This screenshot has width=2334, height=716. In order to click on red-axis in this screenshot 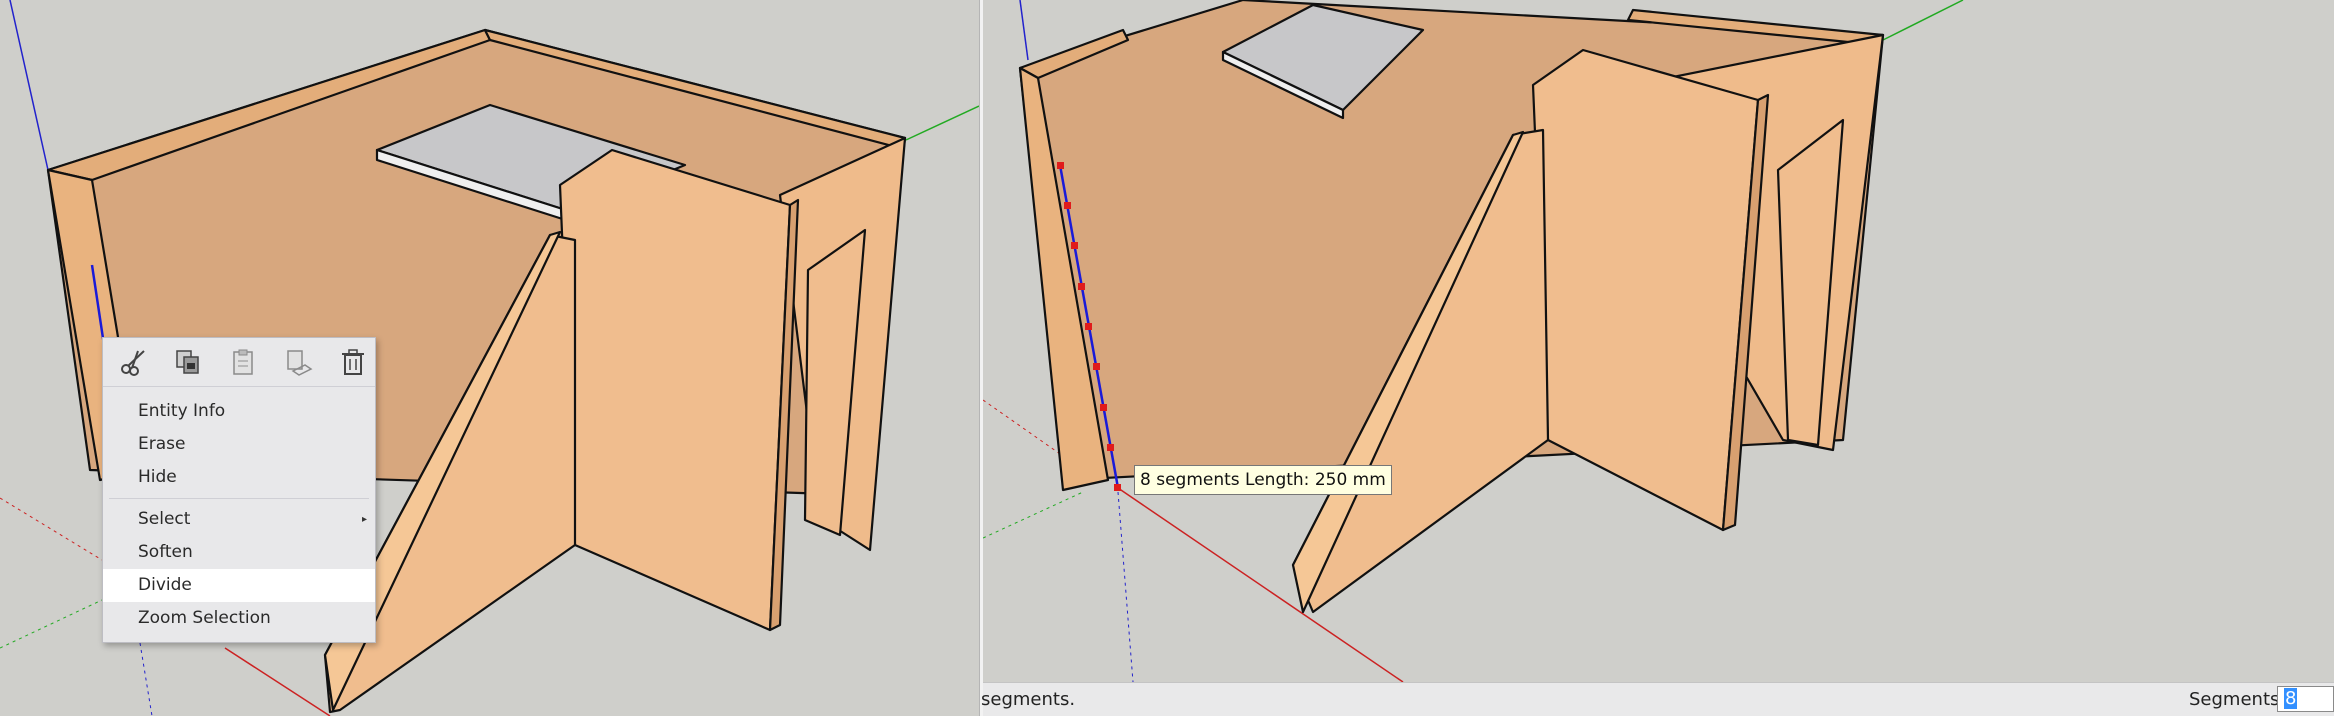, I will do `click(277, 681)`.